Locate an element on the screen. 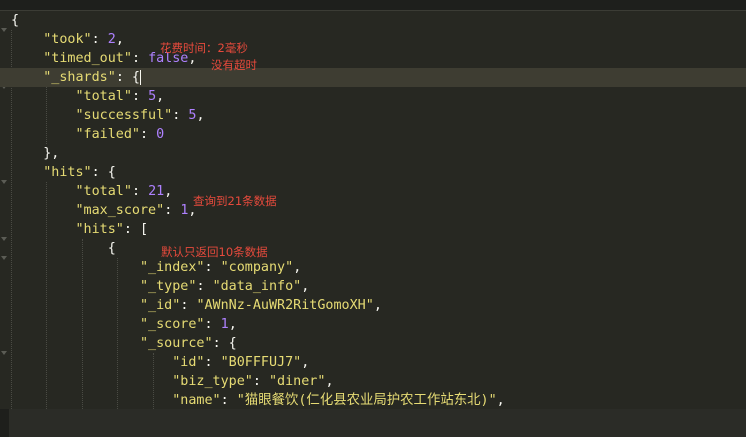  json-string: "name" is located at coordinates (196, 400).